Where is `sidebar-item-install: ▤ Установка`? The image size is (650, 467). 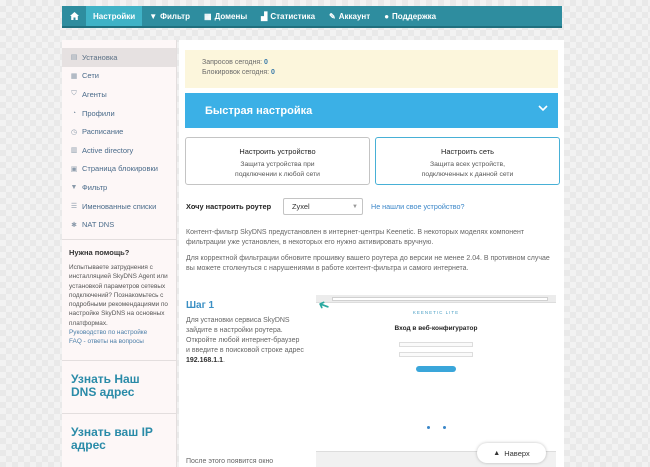 sidebar-item-install: ▤ Установка is located at coordinates (119, 57).